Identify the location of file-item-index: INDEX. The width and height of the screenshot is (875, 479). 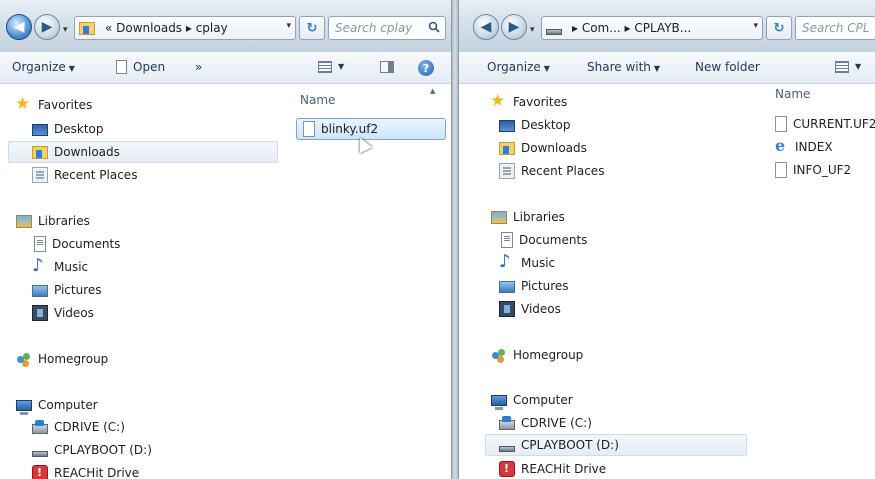
(804, 147).